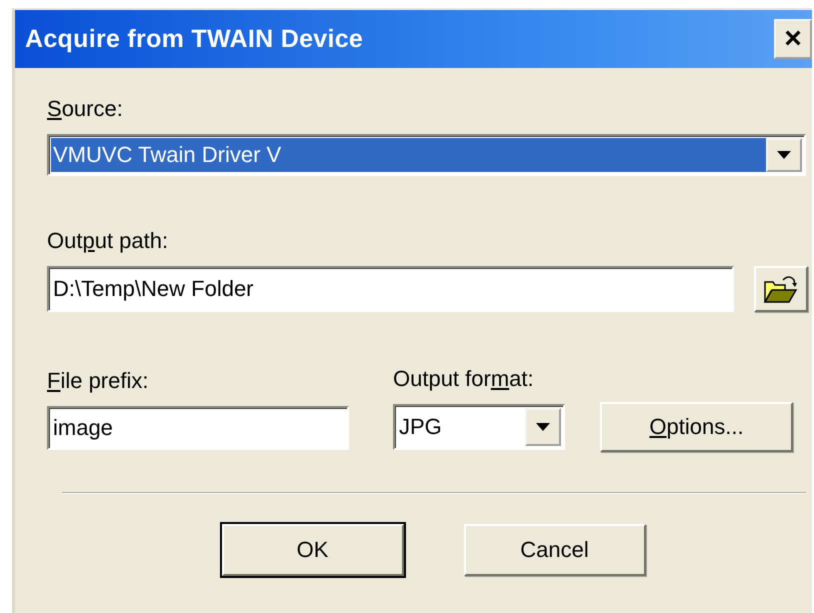  I want to click on source-label: Source:, so click(85, 109).